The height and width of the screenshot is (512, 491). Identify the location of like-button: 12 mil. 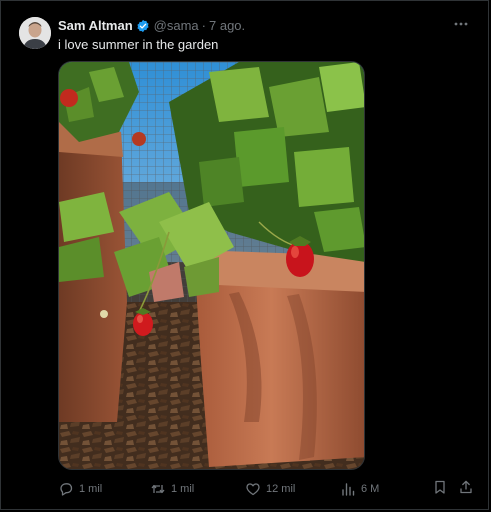
(270, 489).